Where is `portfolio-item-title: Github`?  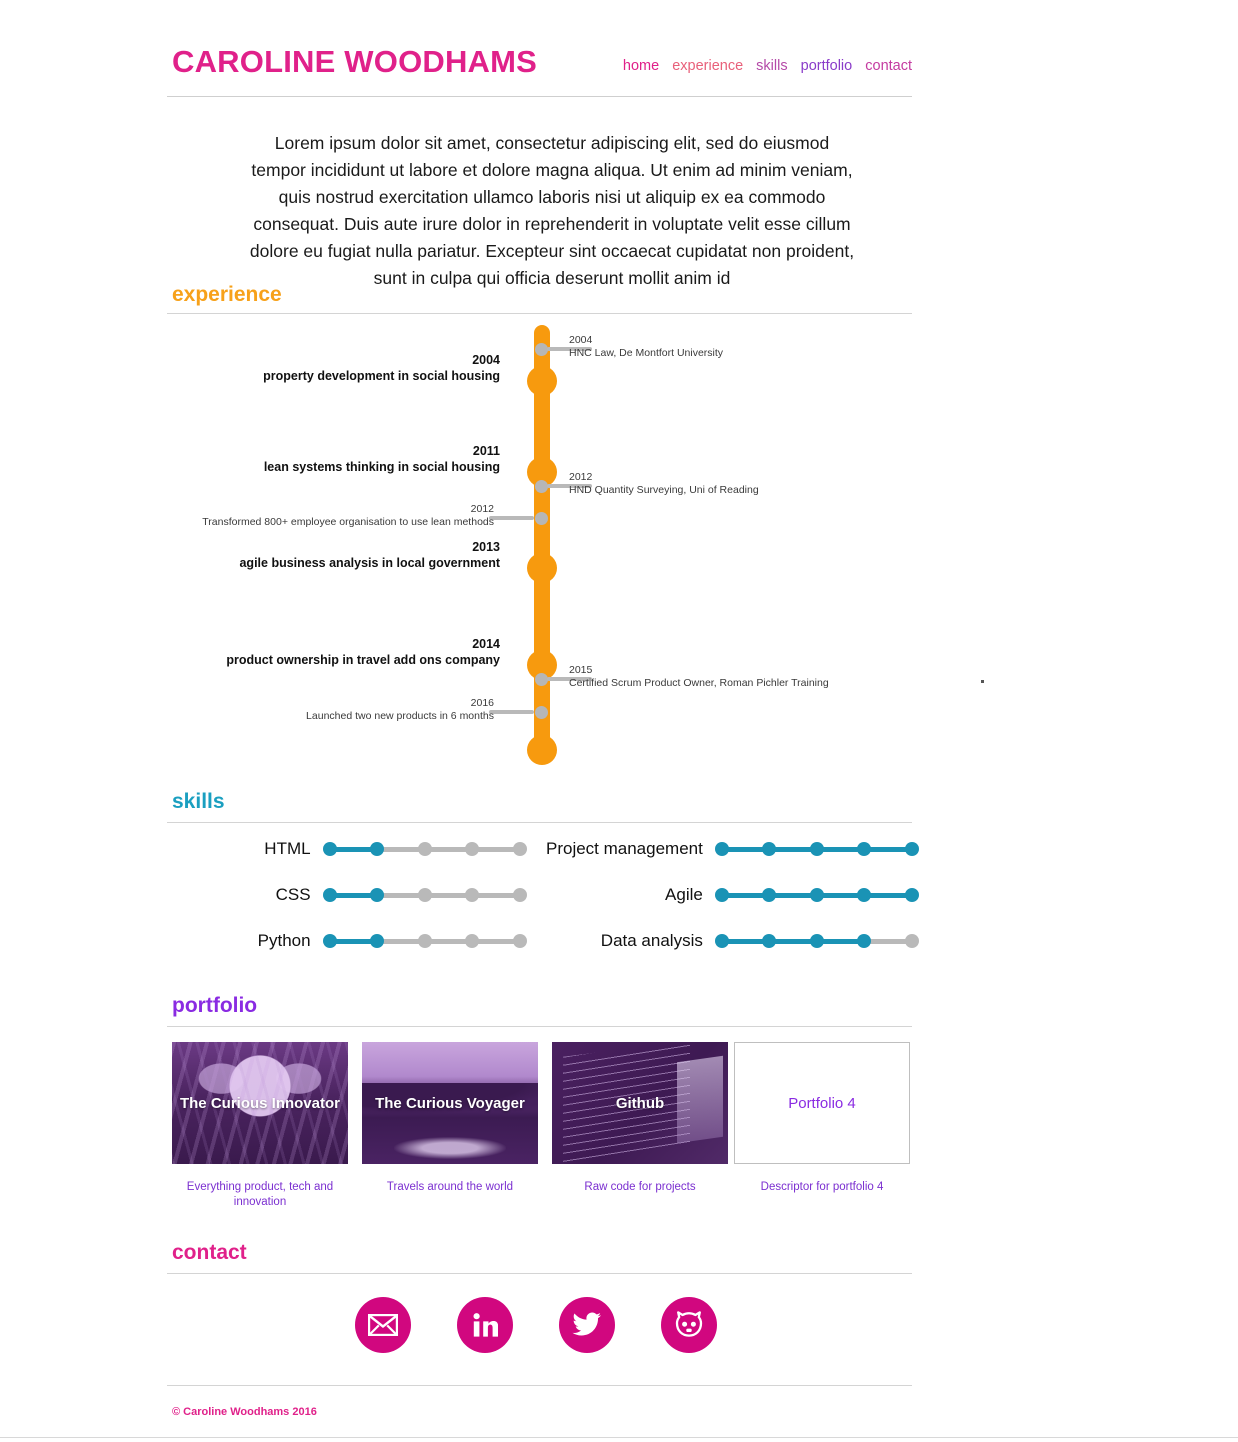
portfolio-item-title: Github is located at coordinates (640, 1103).